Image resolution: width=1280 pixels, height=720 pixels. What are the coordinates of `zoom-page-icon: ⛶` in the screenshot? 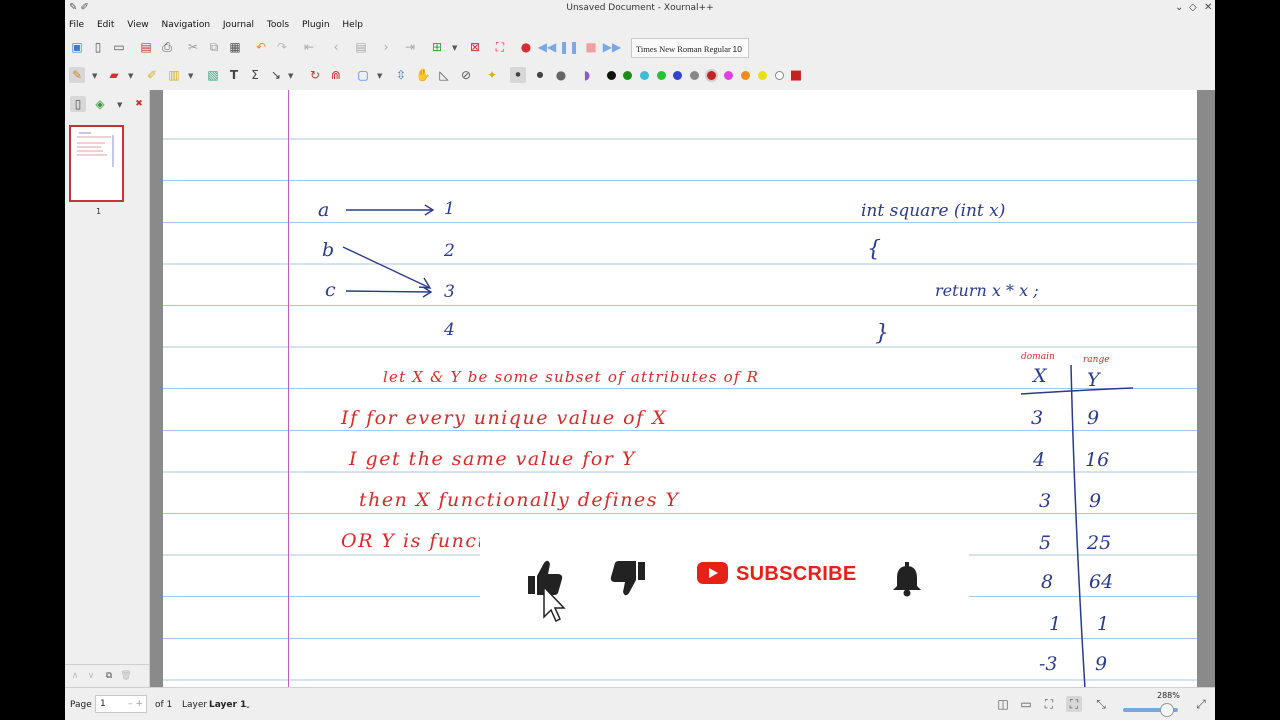 It's located at (1074, 704).